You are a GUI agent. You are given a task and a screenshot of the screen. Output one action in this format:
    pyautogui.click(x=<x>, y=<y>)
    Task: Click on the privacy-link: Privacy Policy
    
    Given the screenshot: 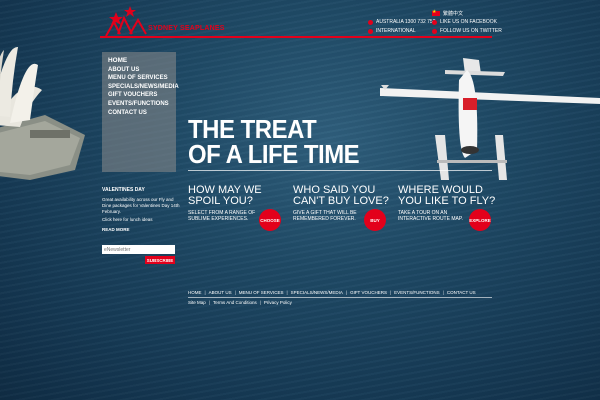 What is the action you would take?
    pyautogui.click(x=278, y=302)
    